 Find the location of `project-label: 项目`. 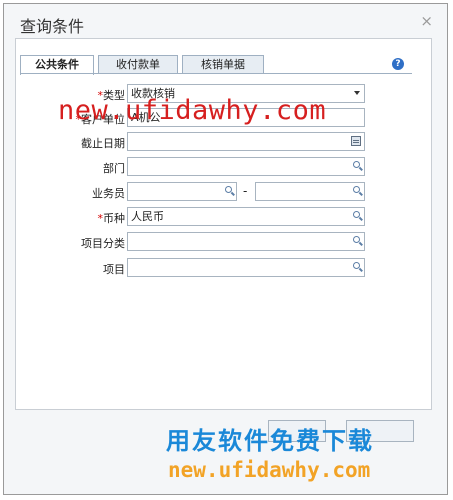

project-label: 项目 is located at coordinates (114, 269).